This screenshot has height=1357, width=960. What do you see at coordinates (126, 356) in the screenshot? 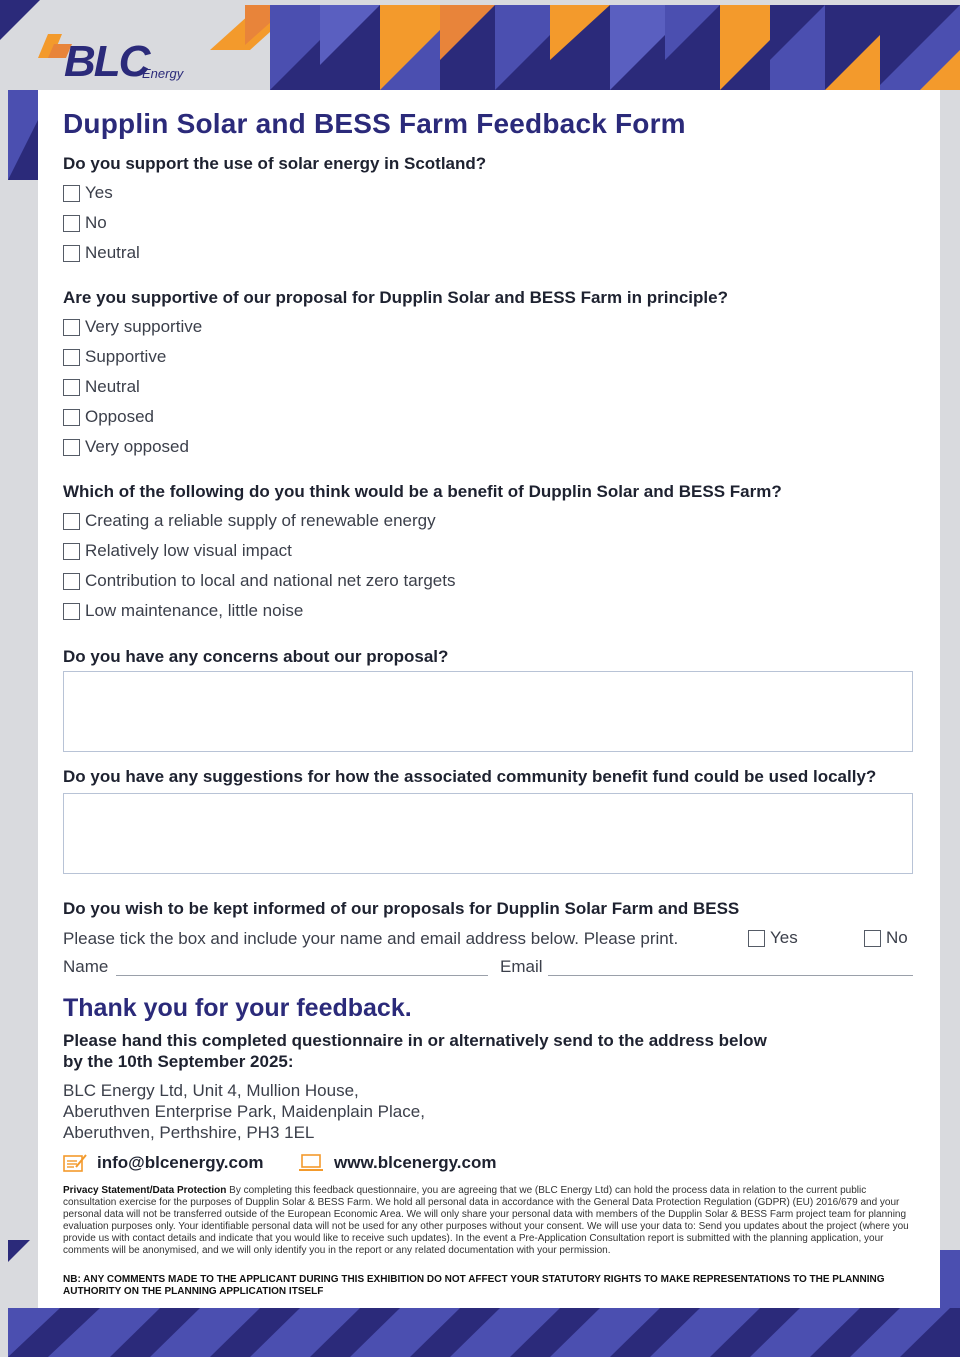
I see `option-label: Supportive` at bounding box center [126, 356].